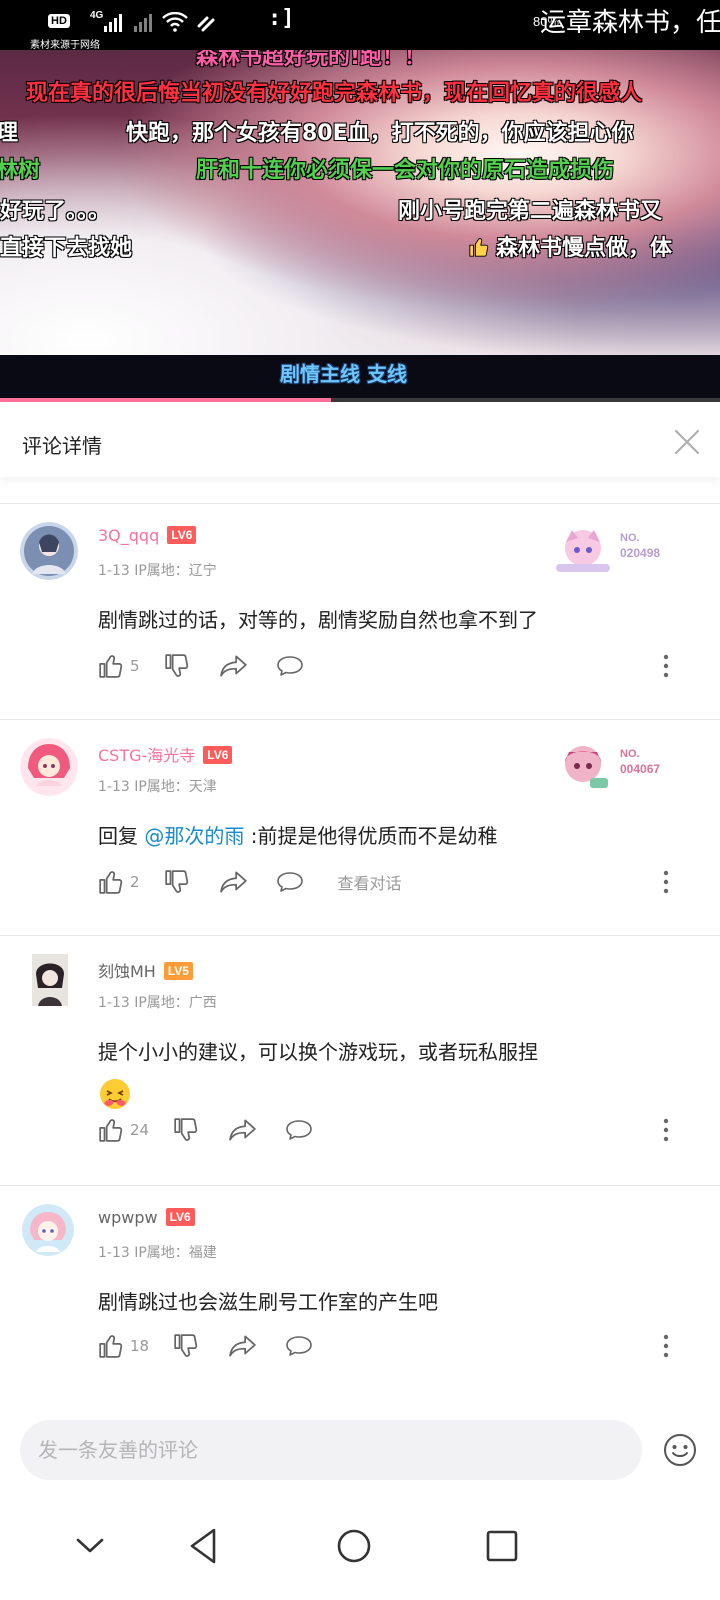 This screenshot has height=1600, width=720. What do you see at coordinates (370, 882) in the screenshot?
I see `view-conversation-link: 查看对话` at bounding box center [370, 882].